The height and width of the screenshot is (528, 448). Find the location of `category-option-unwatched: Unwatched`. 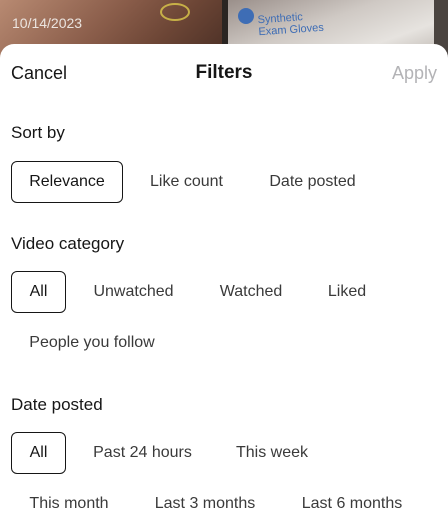

category-option-unwatched: Unwatched is located at coordinates (133, 292).